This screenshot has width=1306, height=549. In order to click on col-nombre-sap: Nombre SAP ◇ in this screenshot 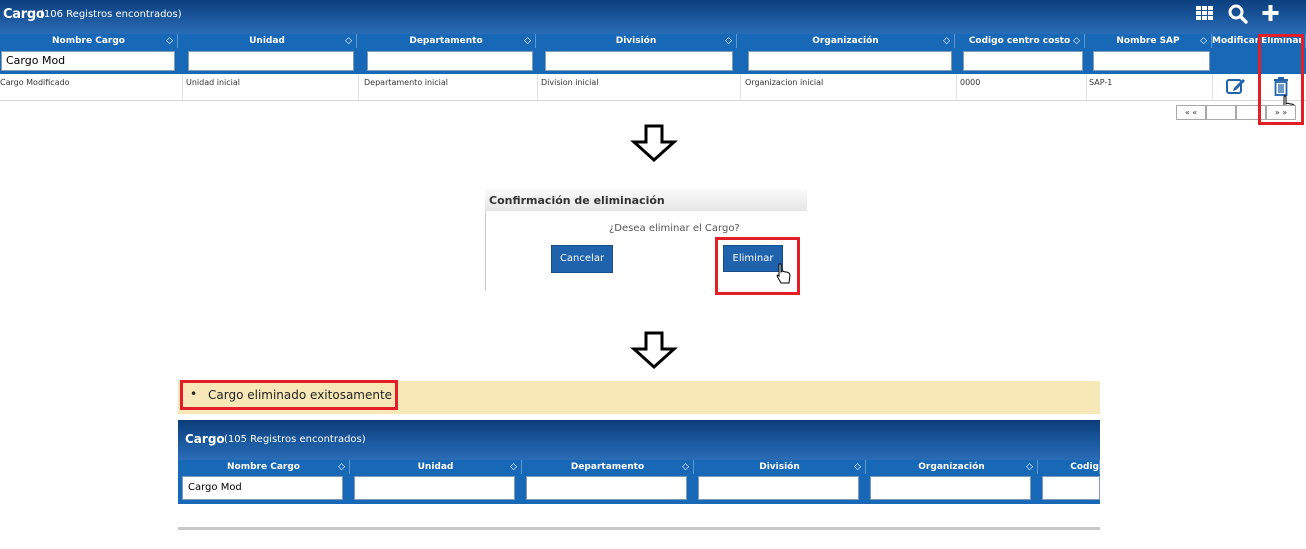, I will do `click(1148, 41)`.